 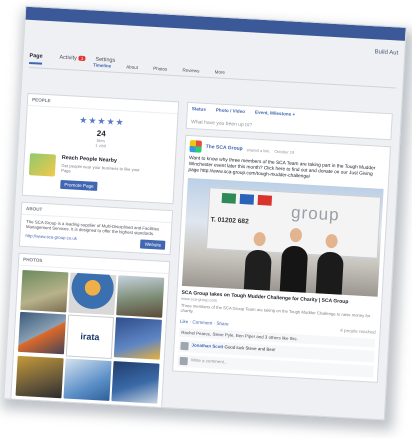 I want to click on tab-page: Page, so click(x=36, y=58).